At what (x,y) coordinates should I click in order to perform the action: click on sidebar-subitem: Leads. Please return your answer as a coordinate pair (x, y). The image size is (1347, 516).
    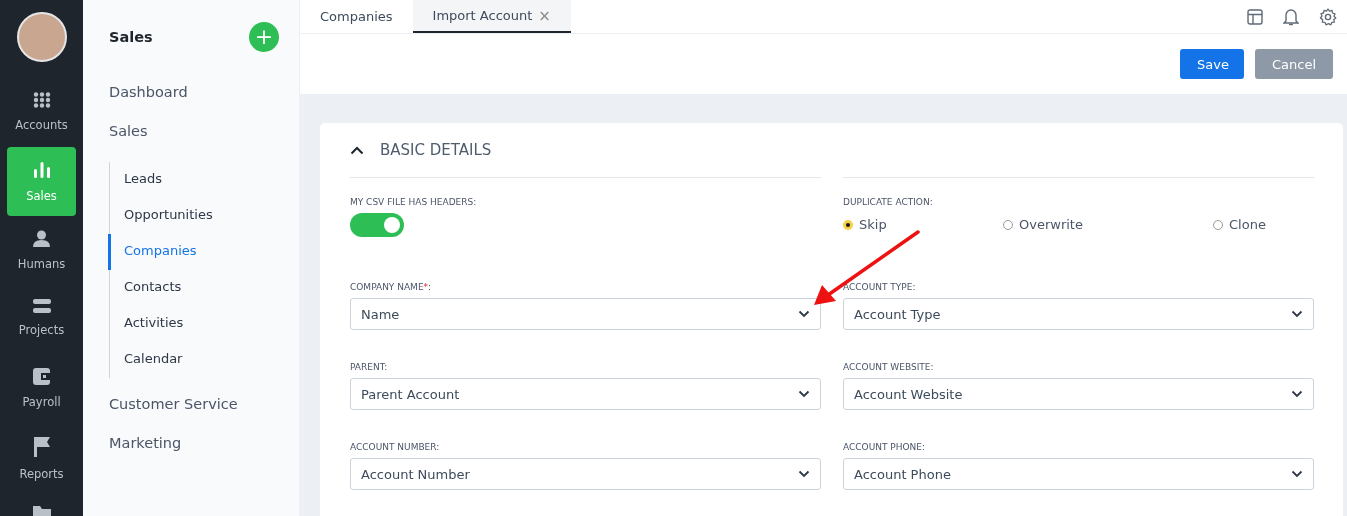
    Looking at the image, I should click on (194, 180).